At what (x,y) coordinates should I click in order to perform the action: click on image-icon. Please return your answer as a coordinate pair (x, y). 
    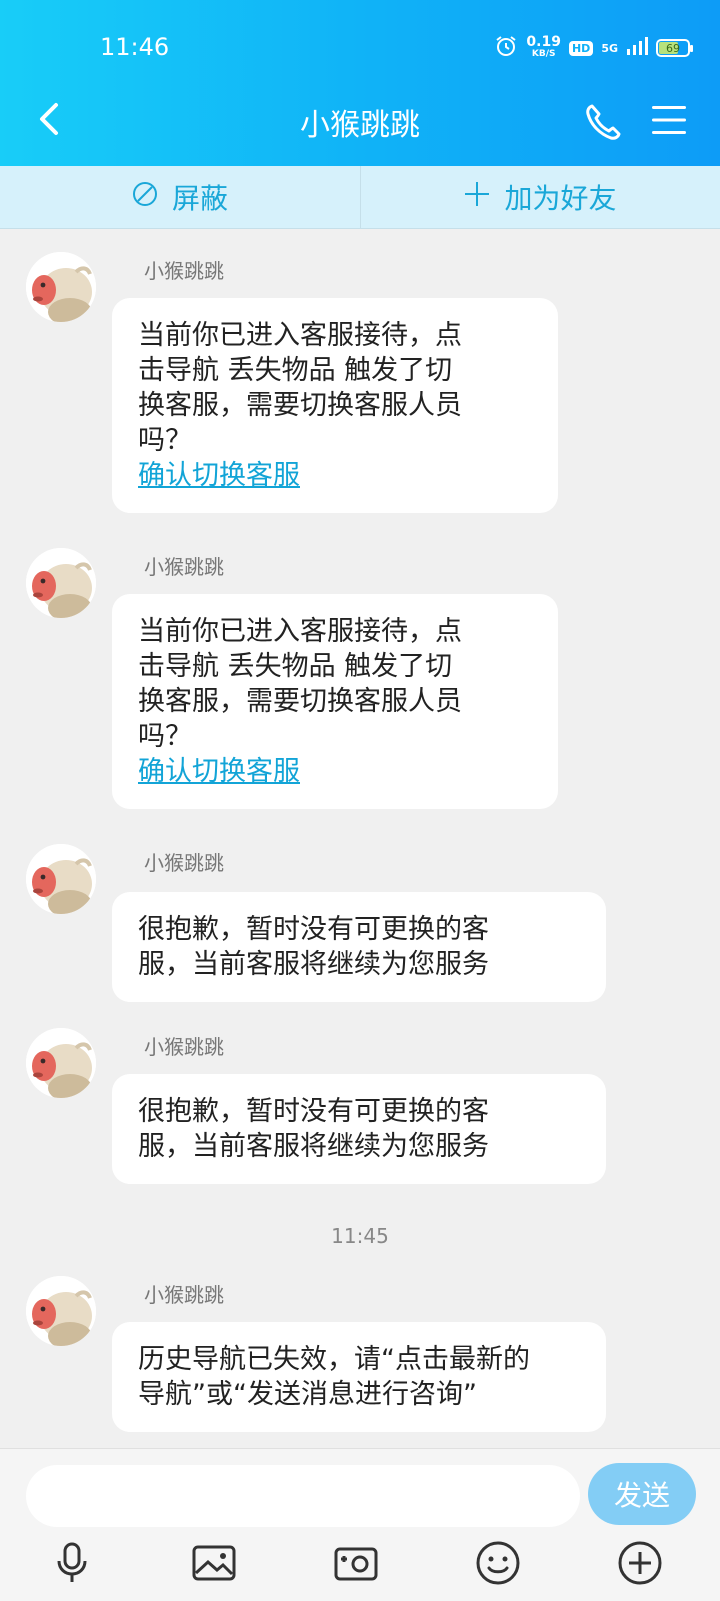
    Looking at the image, I should click on (214, 1563).